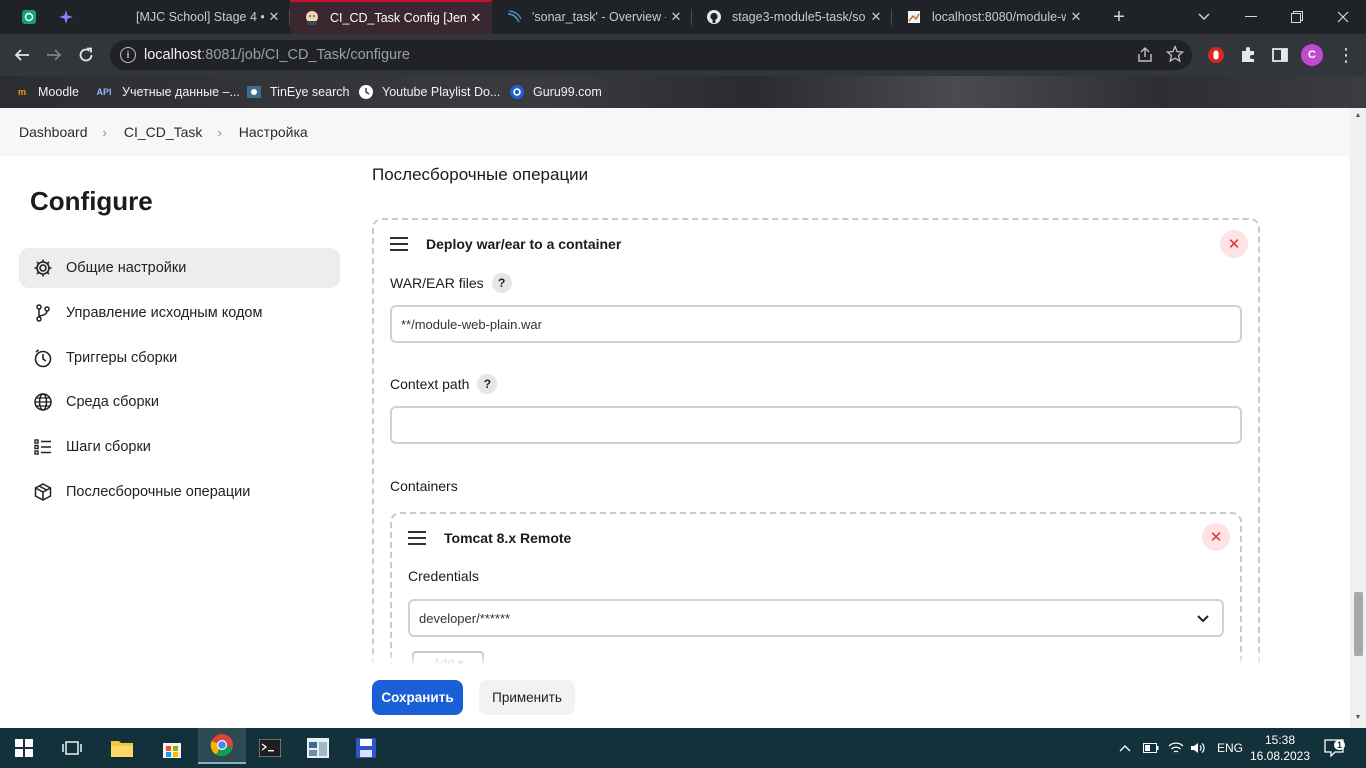 The height and width of the screenshot is (768, 1366). What do you see at coordinates (179, 268) in the screenshot?
I see `sidebar-item-general: Общие настройки` at bounding box center [179, 268].